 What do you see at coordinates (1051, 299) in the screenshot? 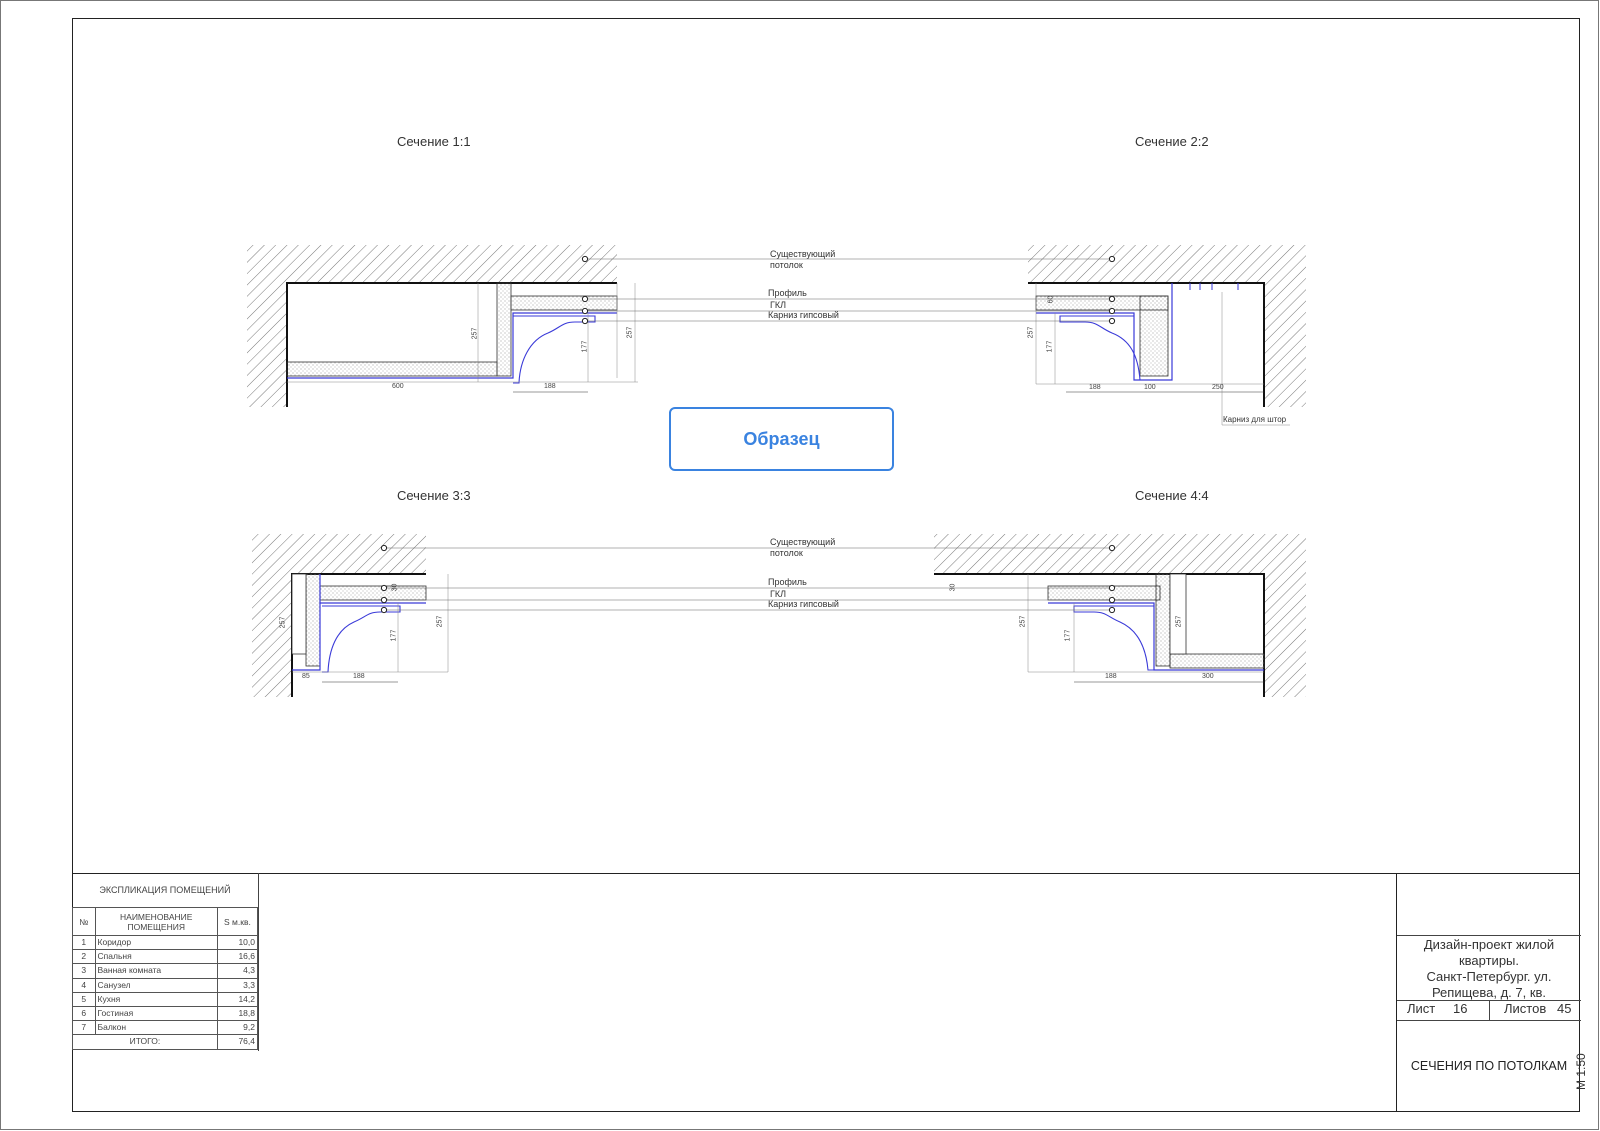
I see `dim-s2-60: 60` at bounding box center [1051, 299].